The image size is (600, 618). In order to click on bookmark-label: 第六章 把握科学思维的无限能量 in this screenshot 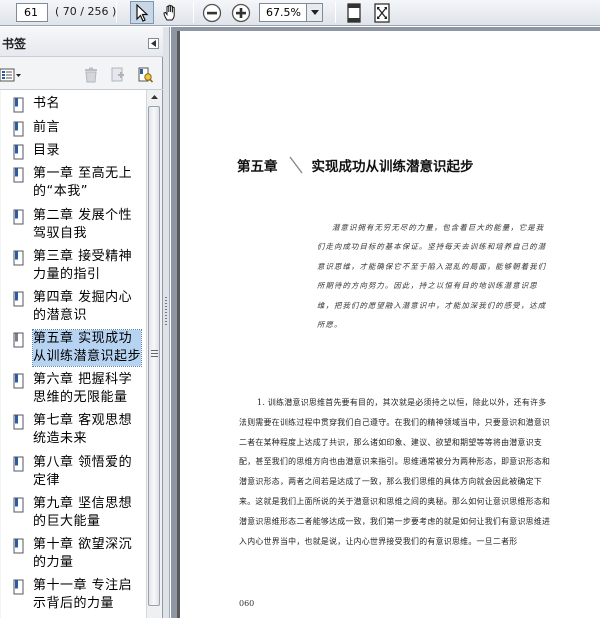, I will do `click(83, 388)`.